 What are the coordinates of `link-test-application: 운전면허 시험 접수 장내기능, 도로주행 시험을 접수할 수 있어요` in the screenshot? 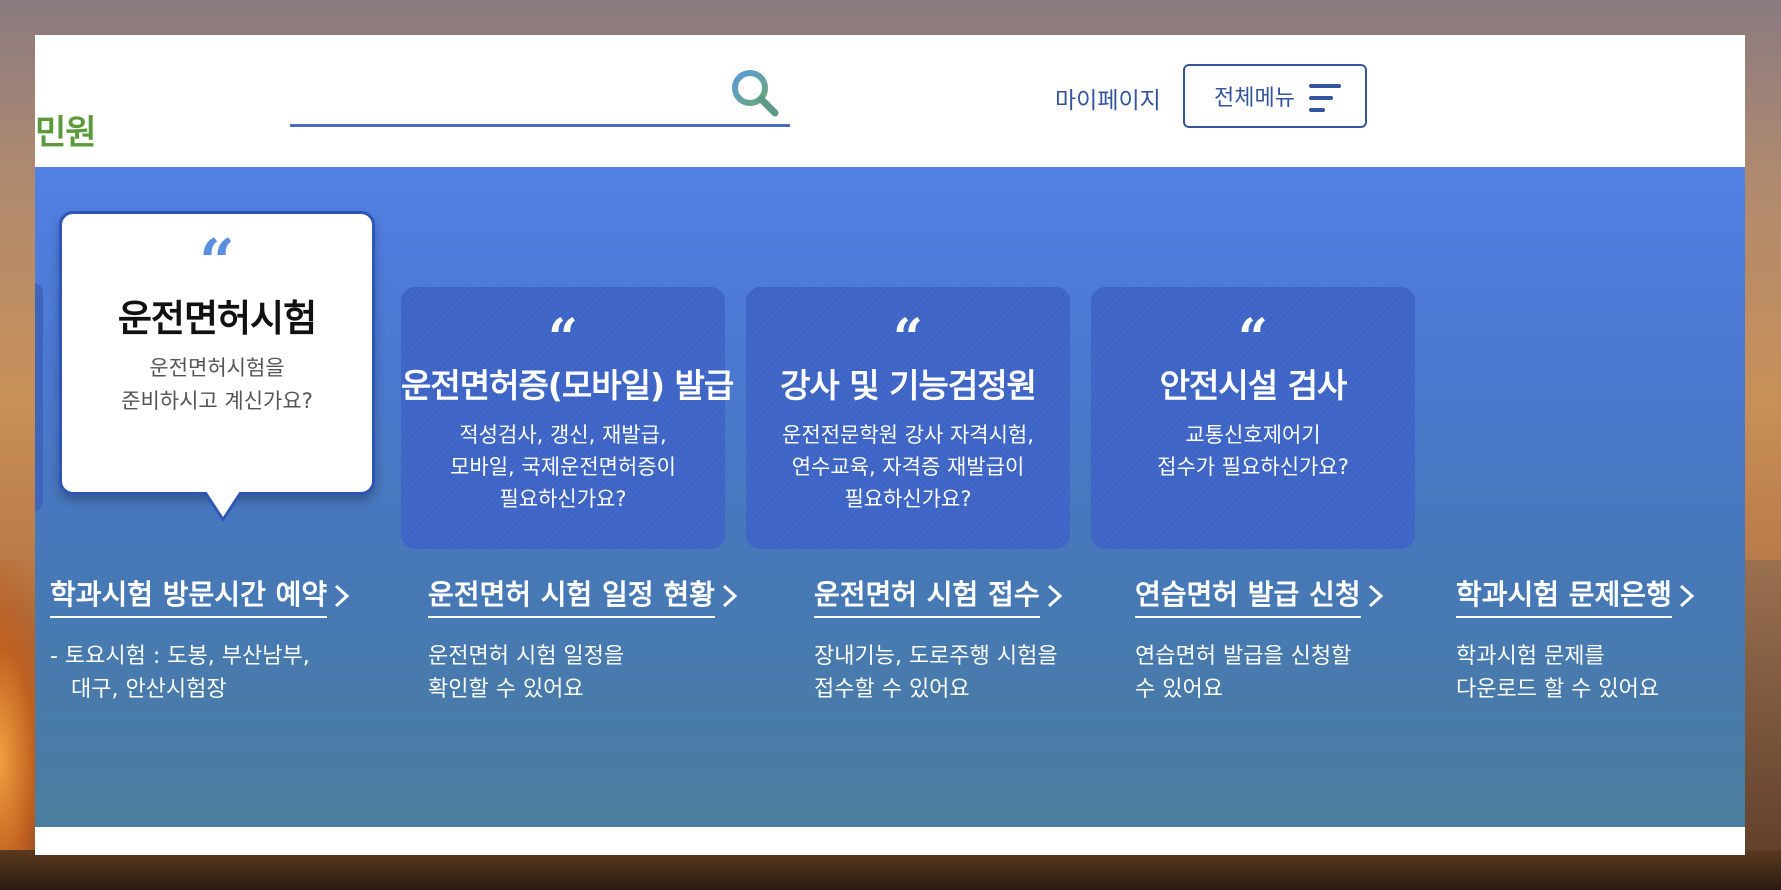 It's located at (940, 639).